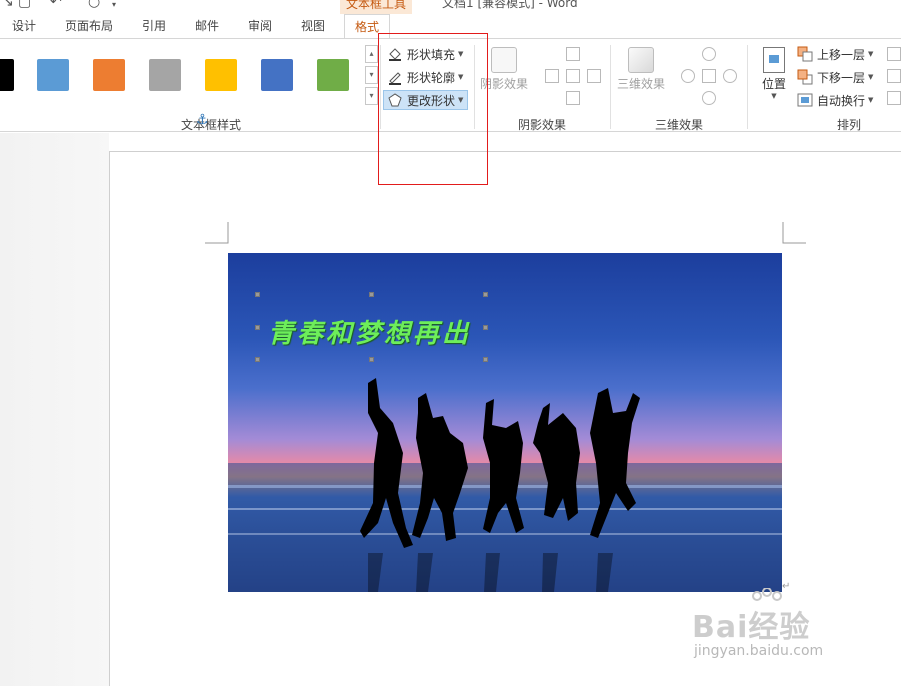 The height and width of the screenshot is (686, 901). What do you see at coordinates (376, 7) in the screenshot?
I see `contextual-tab-label: 文本框工具` at bounding box center [376, 7].